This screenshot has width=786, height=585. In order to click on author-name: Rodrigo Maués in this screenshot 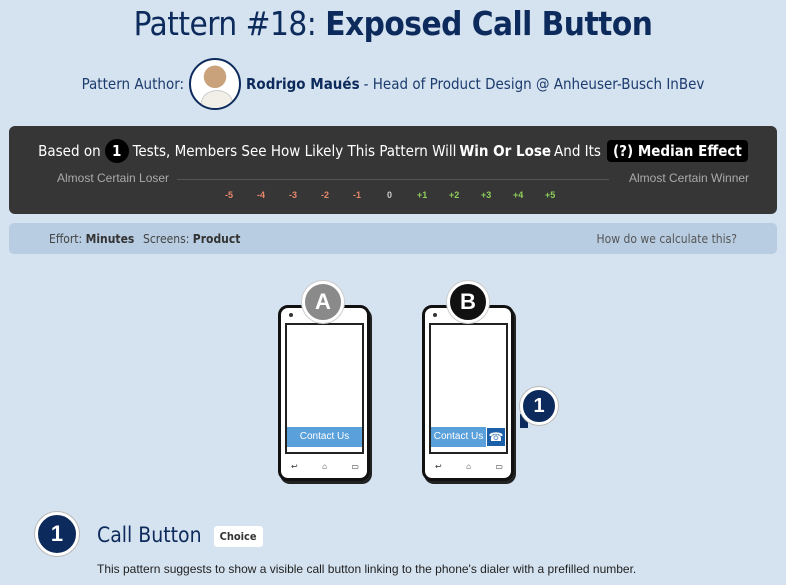, I will do `click(303, 84)`.